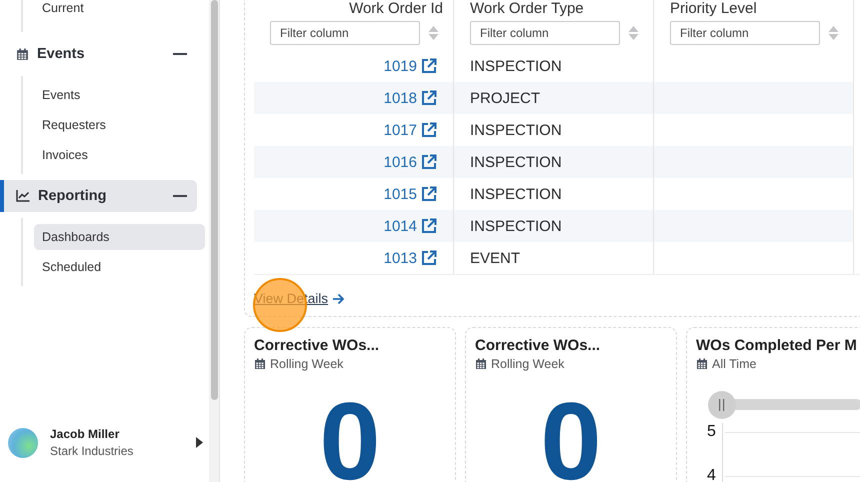 This screenshot has width=860, height=482. Describe the element at coordinates (734, 364) in the screenshot. I see `period-label: All Time` at that location.